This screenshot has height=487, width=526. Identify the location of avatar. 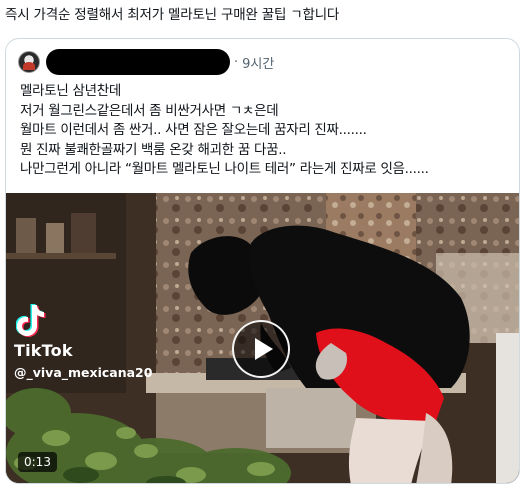
(29, 62).